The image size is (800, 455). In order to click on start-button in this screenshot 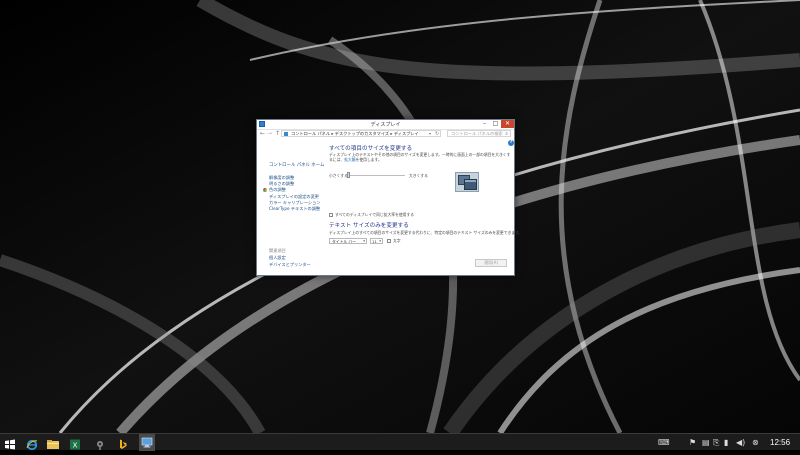, I will do `click(10, 443)`.